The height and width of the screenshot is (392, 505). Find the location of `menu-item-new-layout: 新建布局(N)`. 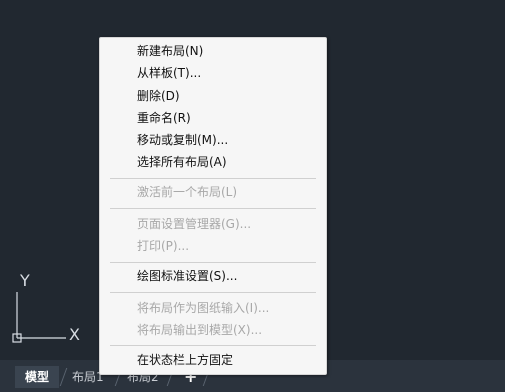

menu-item-new-layout: 新建布局(N) is located at coordinates (170, 51).